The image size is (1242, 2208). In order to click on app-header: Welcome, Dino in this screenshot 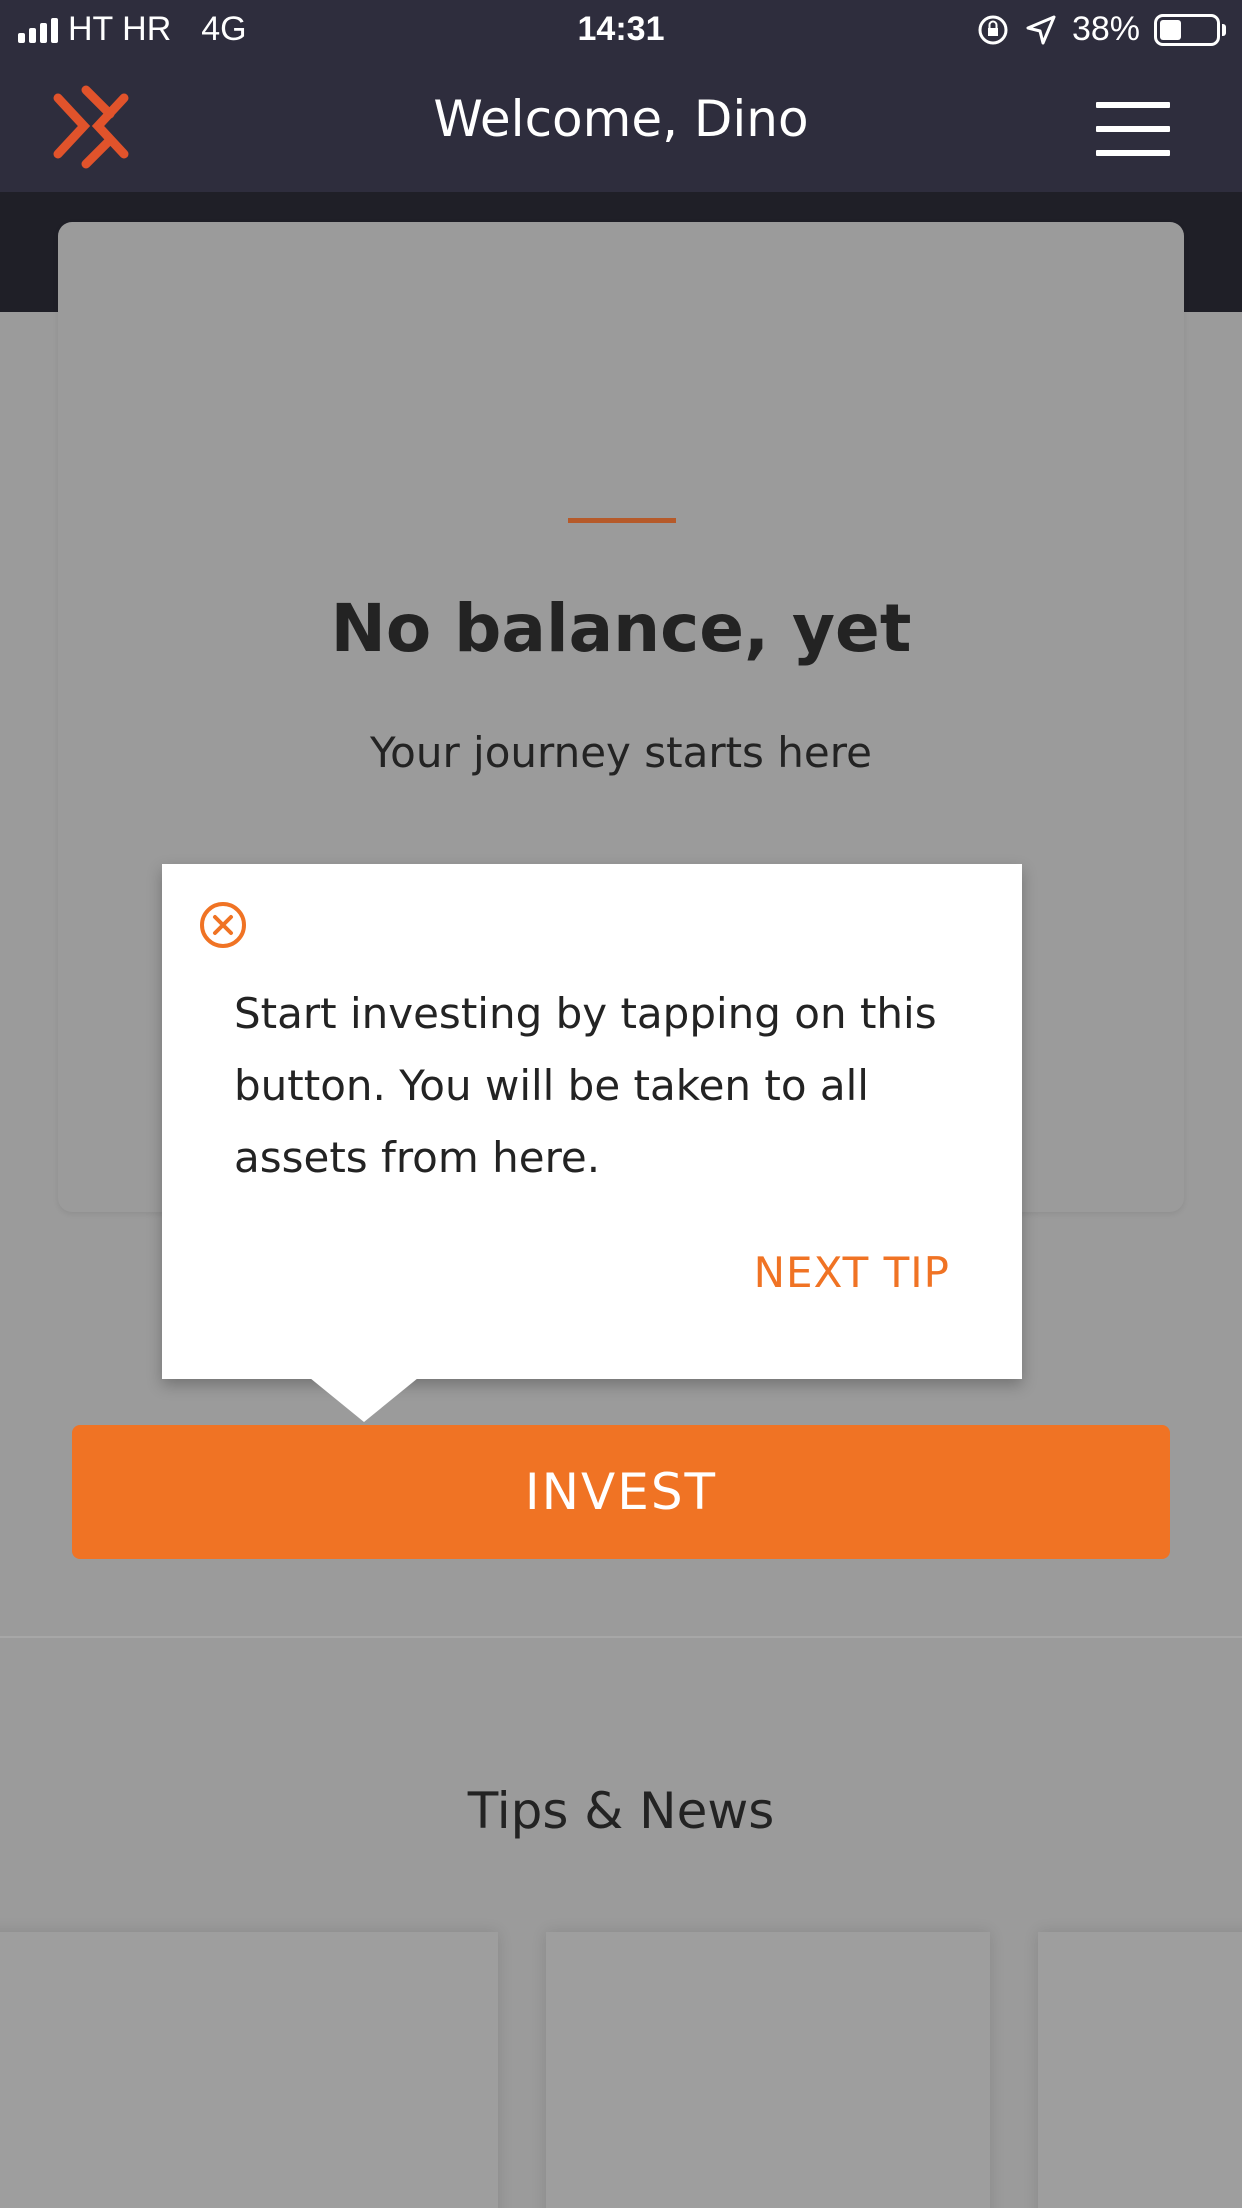, I will do `click(621, 127)`.